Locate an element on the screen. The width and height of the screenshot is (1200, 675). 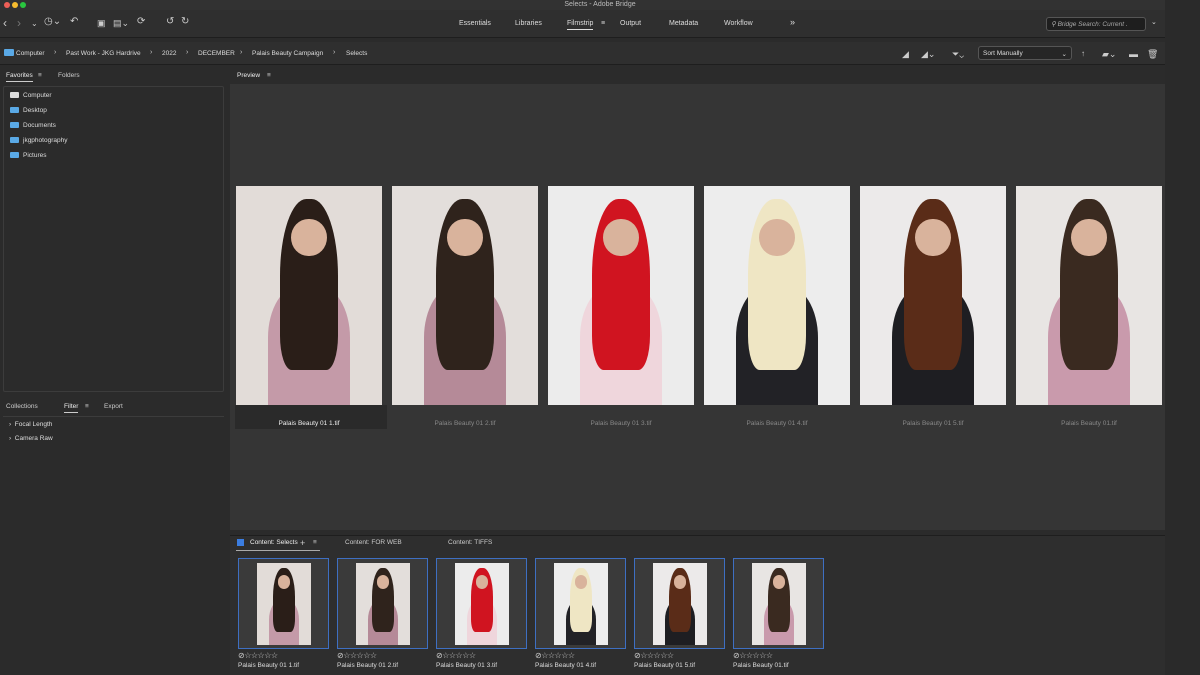
breadcrumb-2022: 2022 is located at coordinates (169, 53).